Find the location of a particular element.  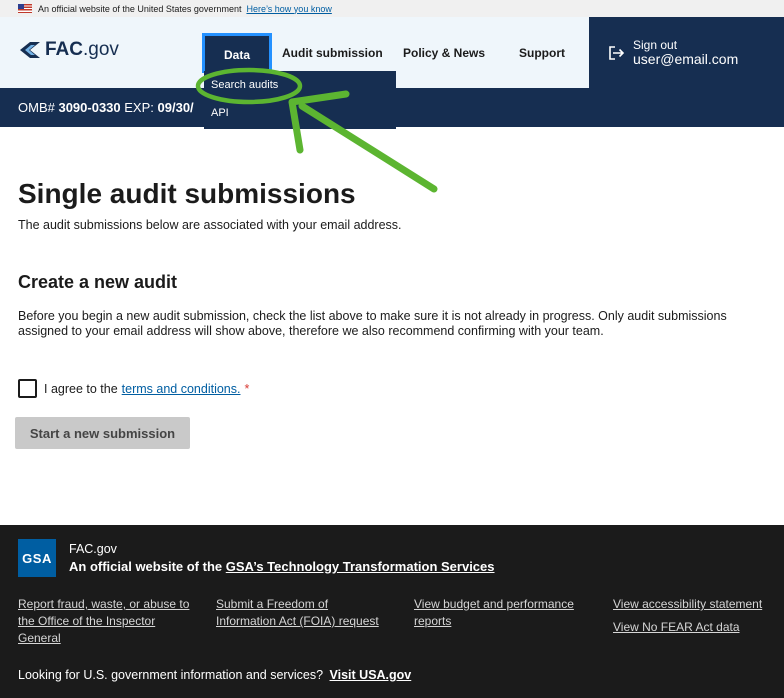

visit-usa-gov-link: Visit USA.gov is located at coordinates (371, 675).